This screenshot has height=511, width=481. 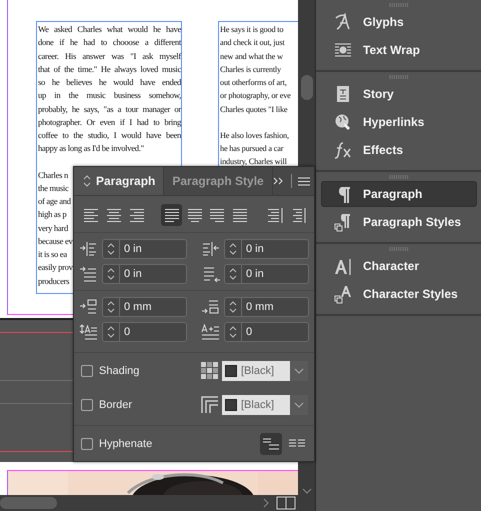 What do you see at coordinates (54, 201) in the screenshot?
I see `text-line: of age and` at bounding box center [54, 201].